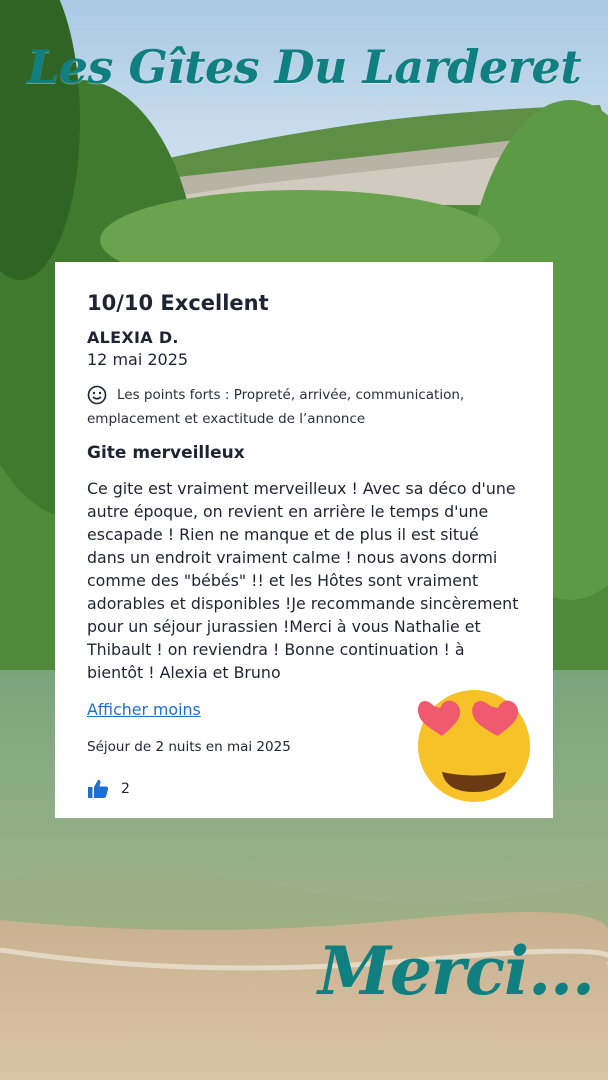 The height and width of the screenshot is (1080, 608). Describe the element at coordinates (125, 789) in the screenshot. I see `likes-count: 2` at that location.